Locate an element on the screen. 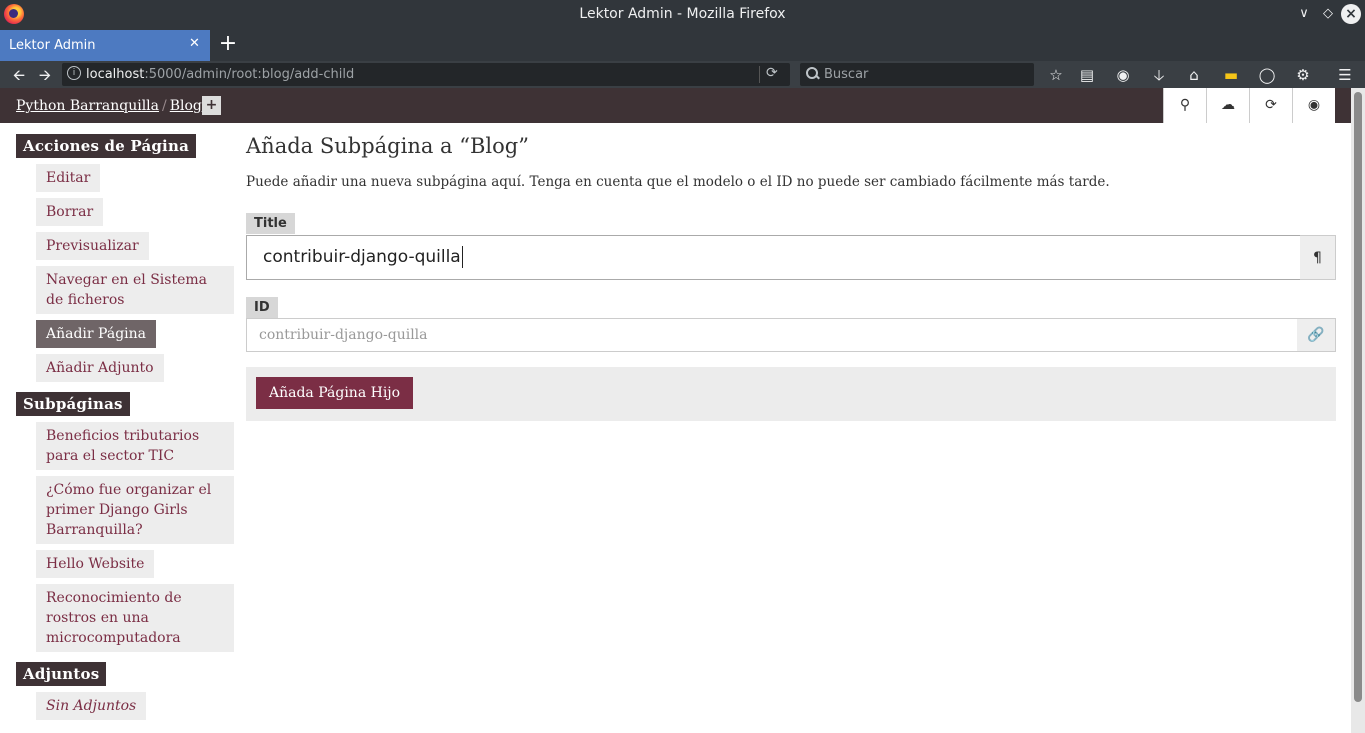  pilcrow-icon: ¶ is located at coordinates (1318, 257).